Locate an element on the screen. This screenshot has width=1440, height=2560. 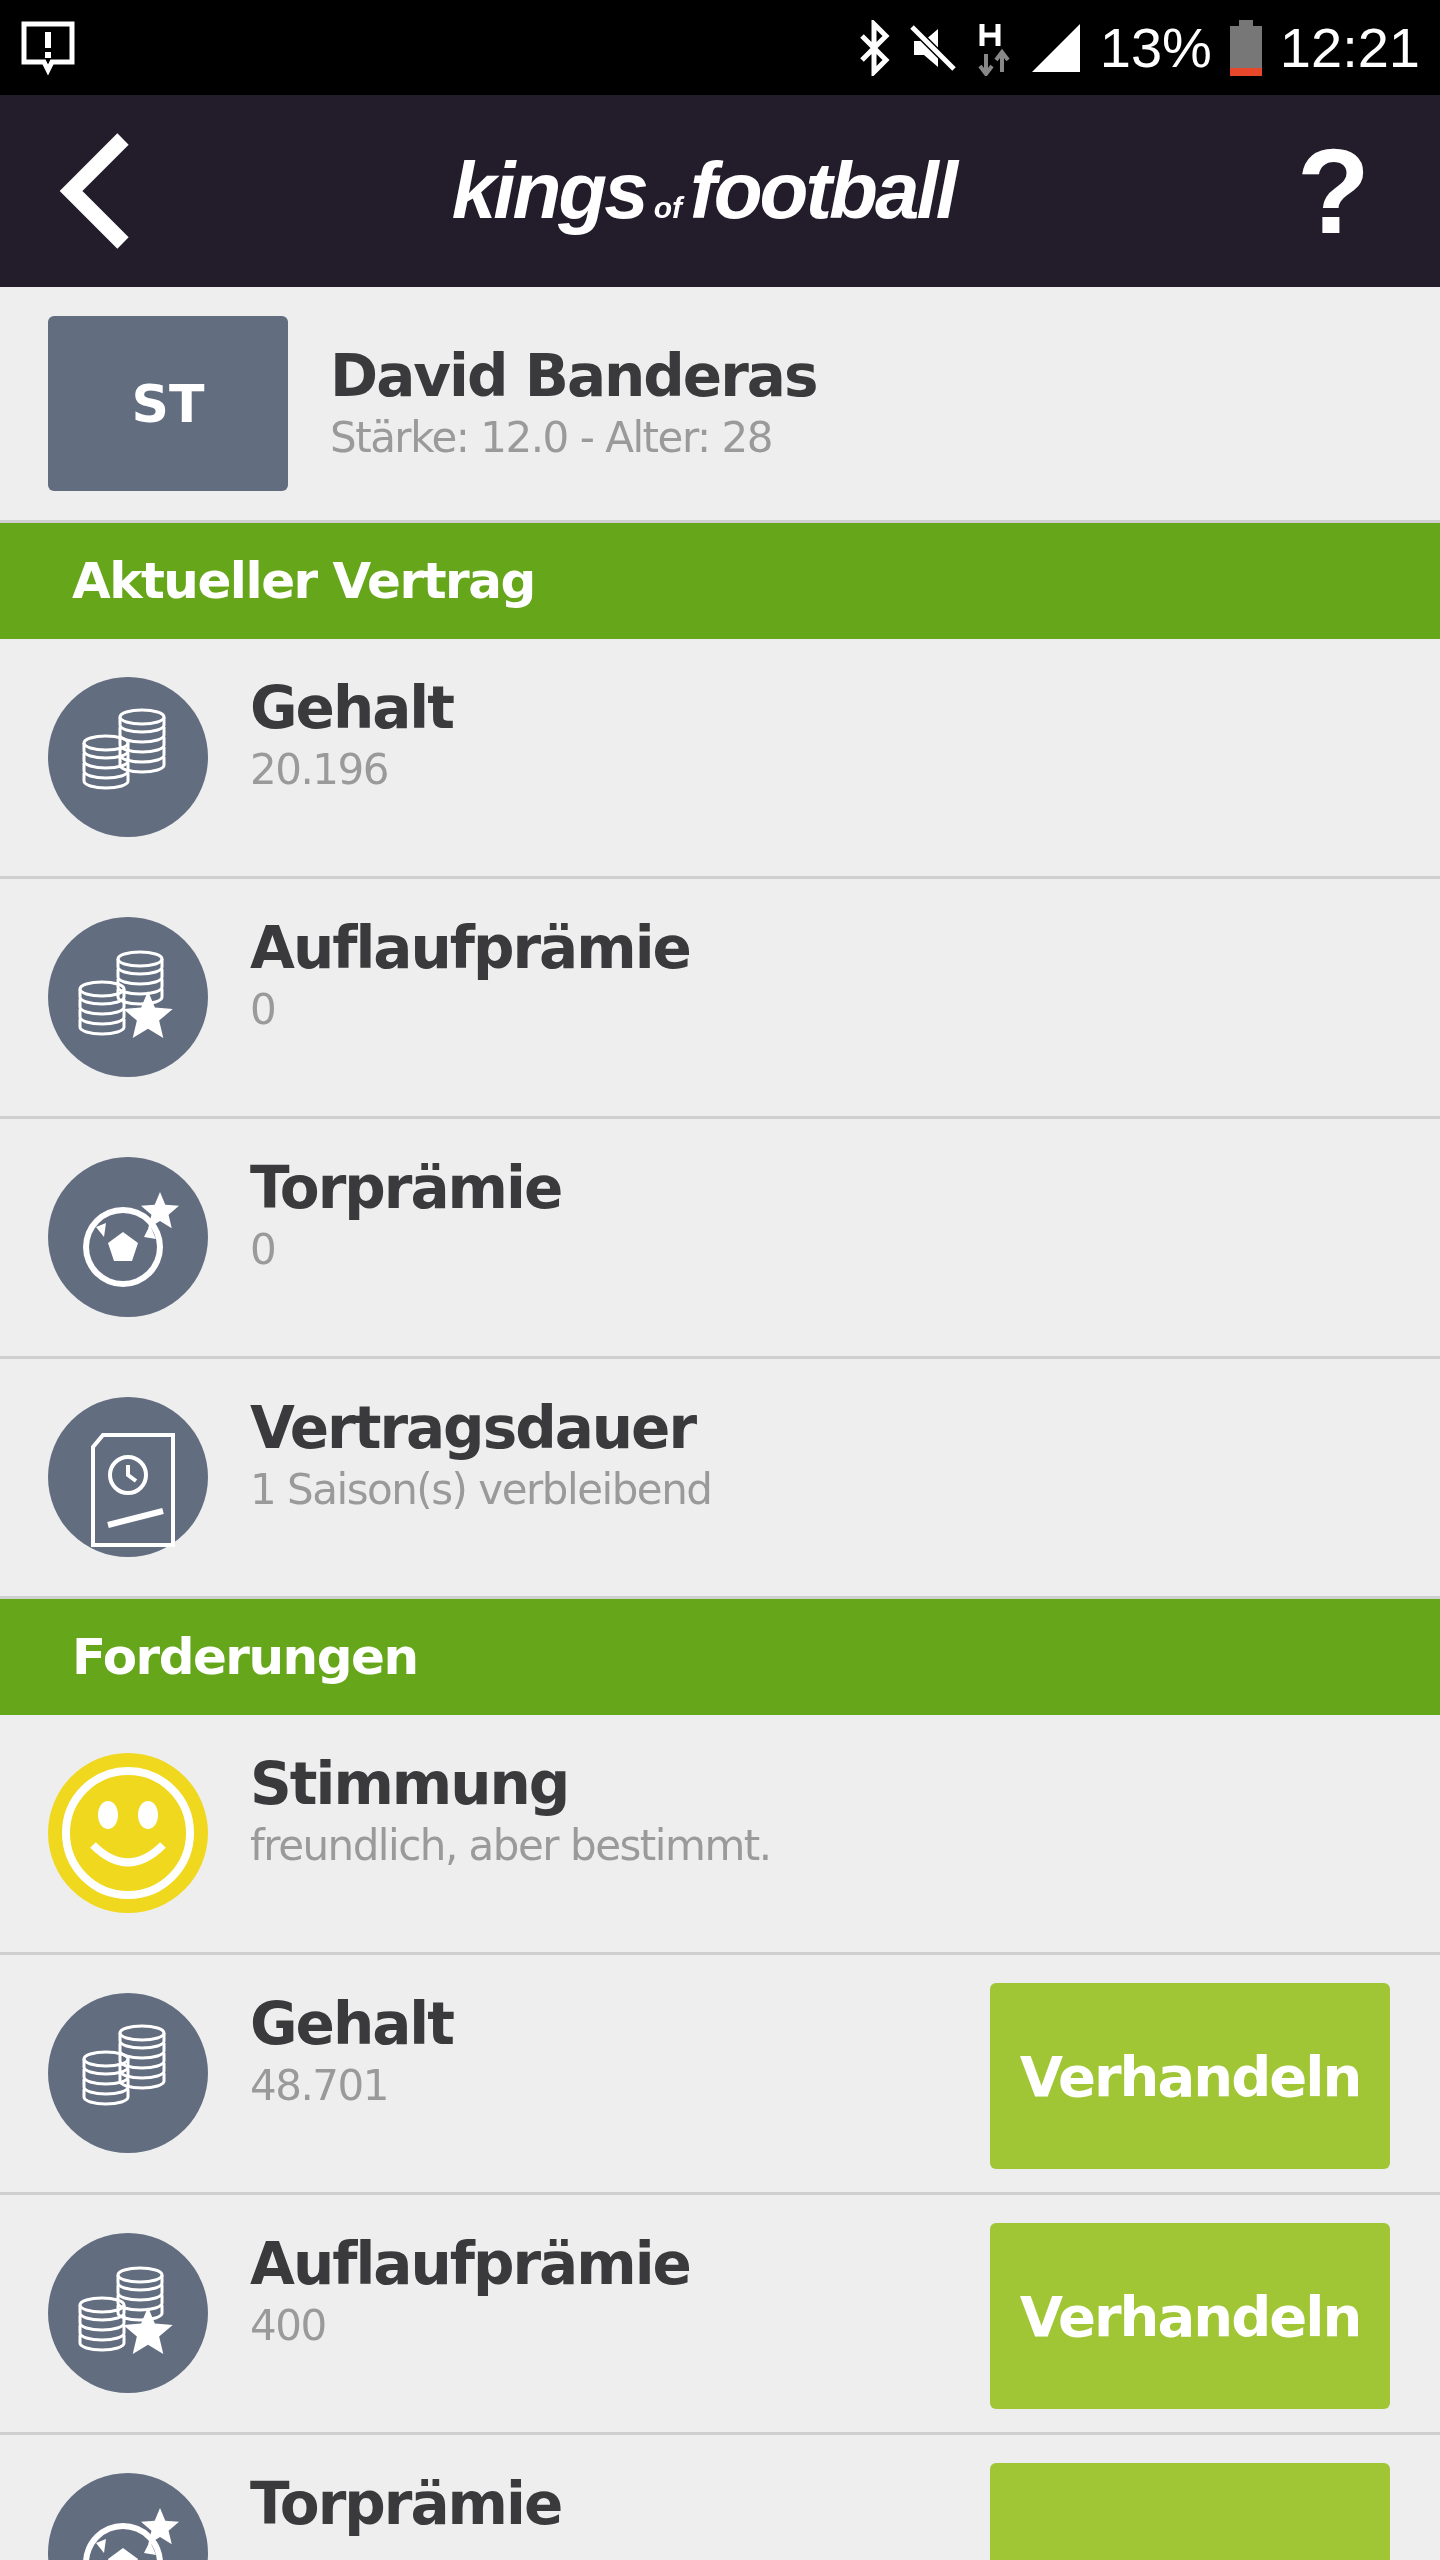
document-clock-icon is located at coordinates (128, 1477).